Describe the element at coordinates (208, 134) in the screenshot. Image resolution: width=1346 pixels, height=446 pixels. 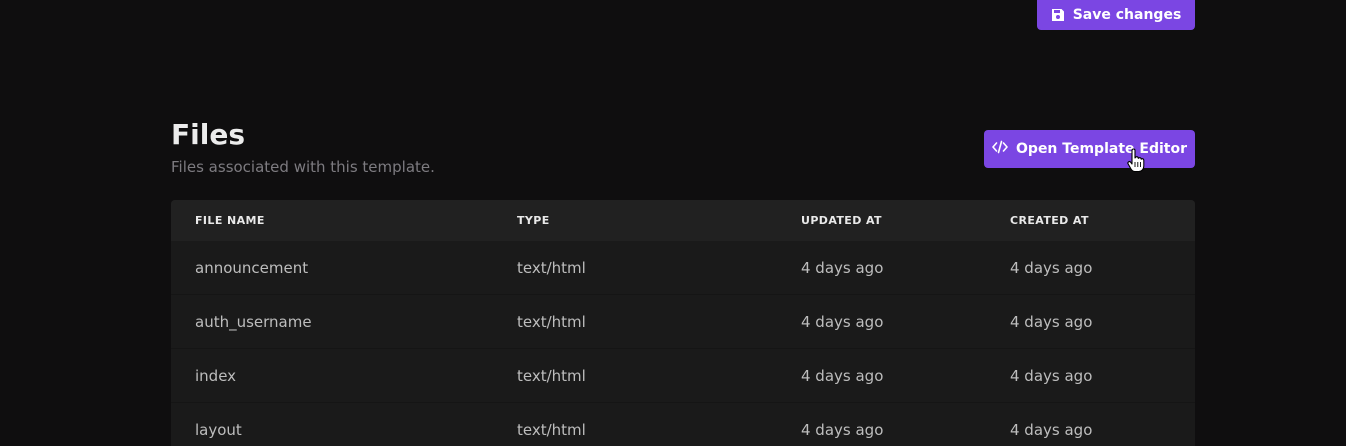
I see `section-title: Files` at that location.